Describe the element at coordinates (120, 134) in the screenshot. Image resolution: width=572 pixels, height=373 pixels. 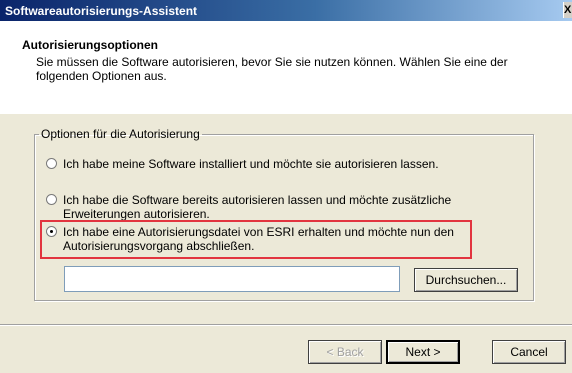
I see `options-group-legend: Optionen für die Autorisierung` at that location.